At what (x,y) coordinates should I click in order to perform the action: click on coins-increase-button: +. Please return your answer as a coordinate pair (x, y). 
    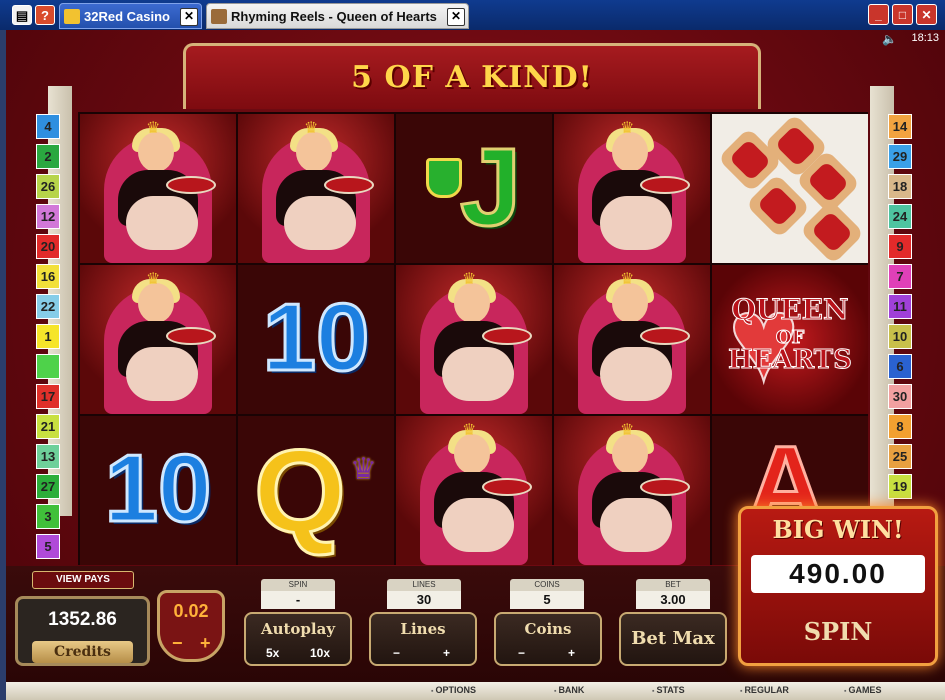
    Looking at the image, I should click on (571, 653).